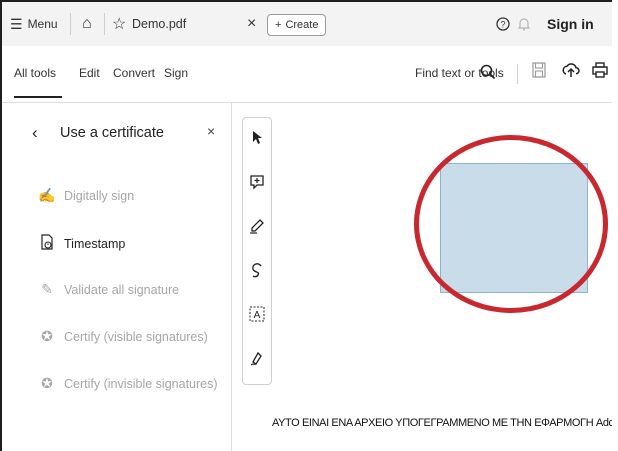  What do you see at coordinates (278, 25) in the screenshot?
I see `plus-icon: +` at bounding box center [278, 25].